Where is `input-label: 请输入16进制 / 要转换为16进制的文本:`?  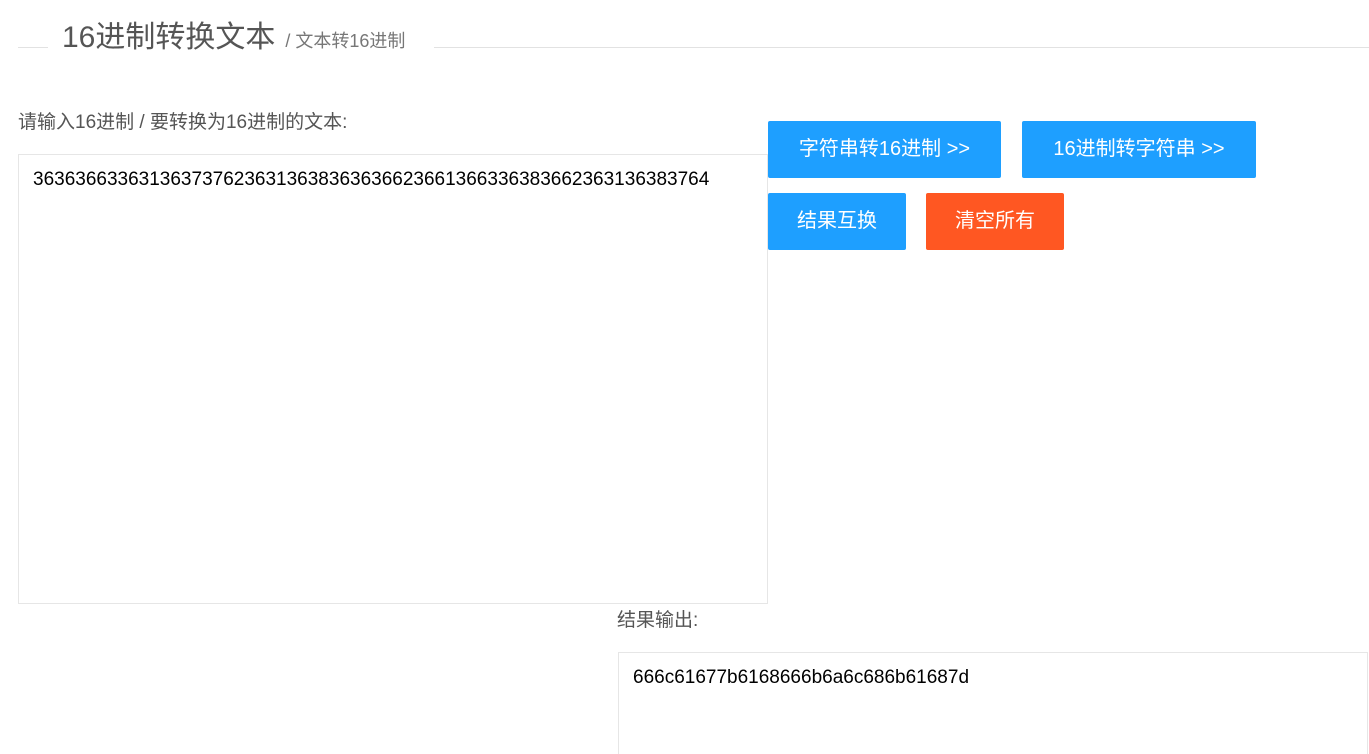 input-label: 请输入16进制 / 要转换为16进制的文本: is located at coordinates (183, 122).